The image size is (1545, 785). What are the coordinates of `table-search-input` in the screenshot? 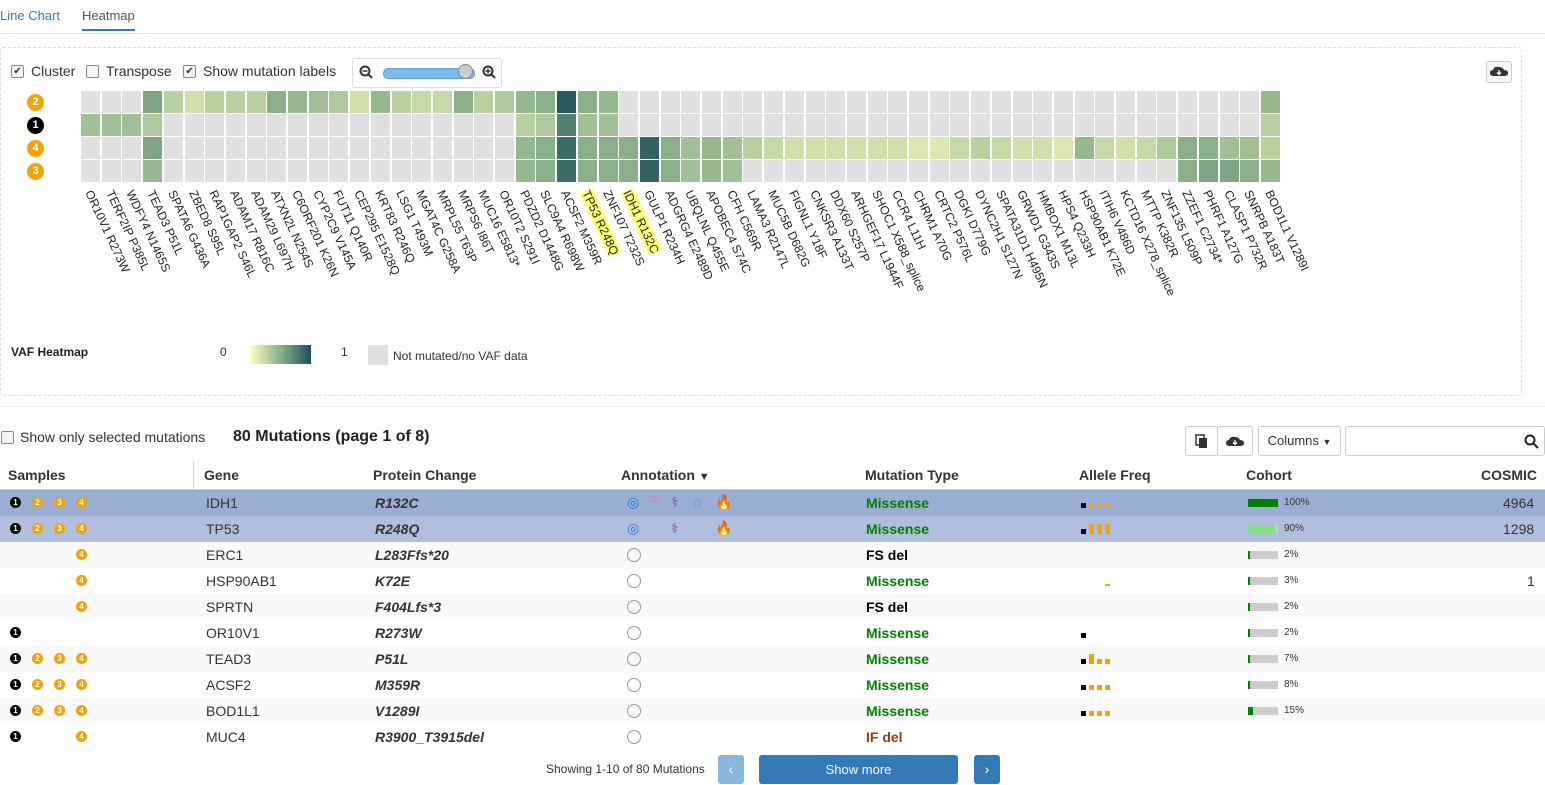 It's located at (1445, 441).